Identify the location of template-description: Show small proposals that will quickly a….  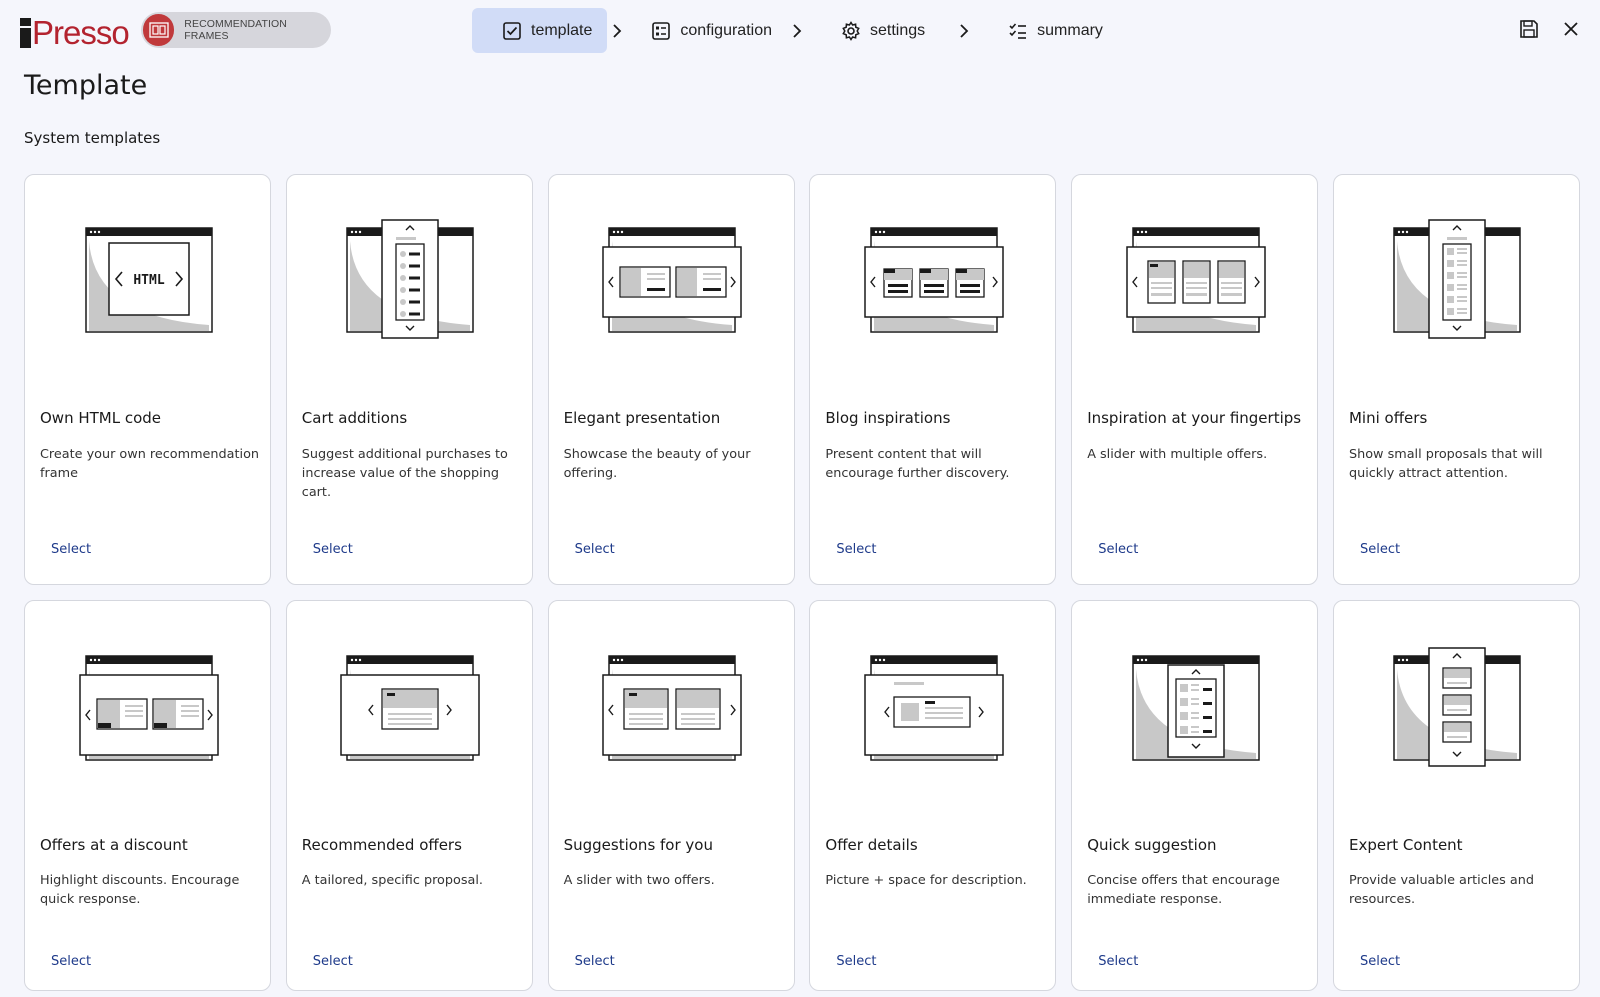
(1445, 464).